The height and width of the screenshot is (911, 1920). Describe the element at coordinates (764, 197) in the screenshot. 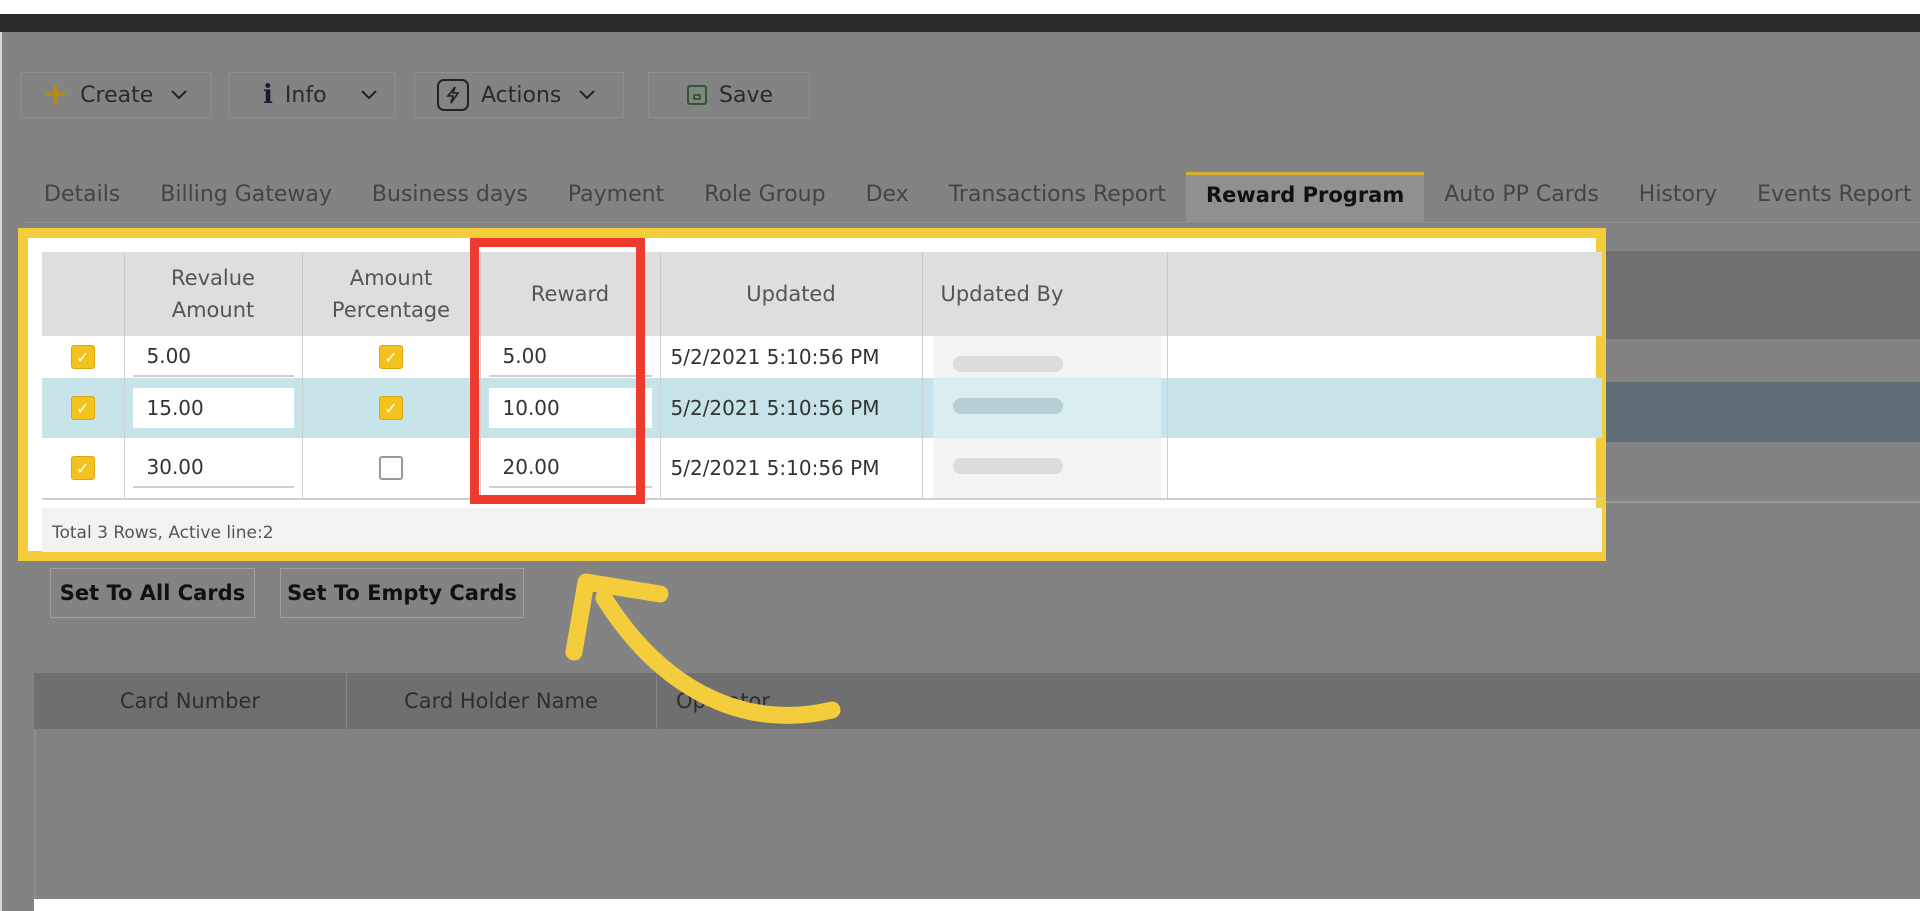

I see `tab-role-group: Role Group` at that location.